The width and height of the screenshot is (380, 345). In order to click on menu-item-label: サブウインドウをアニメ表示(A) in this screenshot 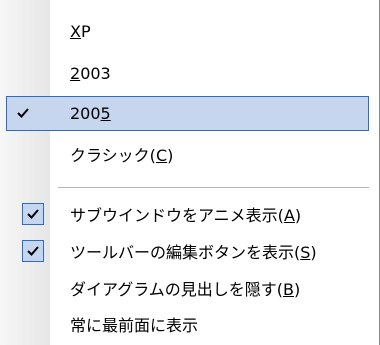, I will do `click(186, 215)`.